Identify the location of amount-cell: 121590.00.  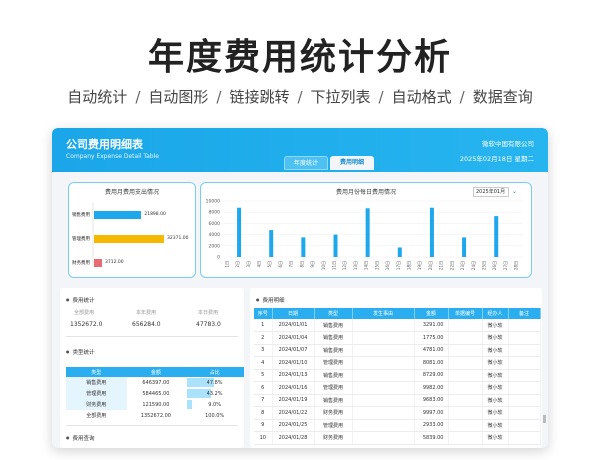
(156, 404).